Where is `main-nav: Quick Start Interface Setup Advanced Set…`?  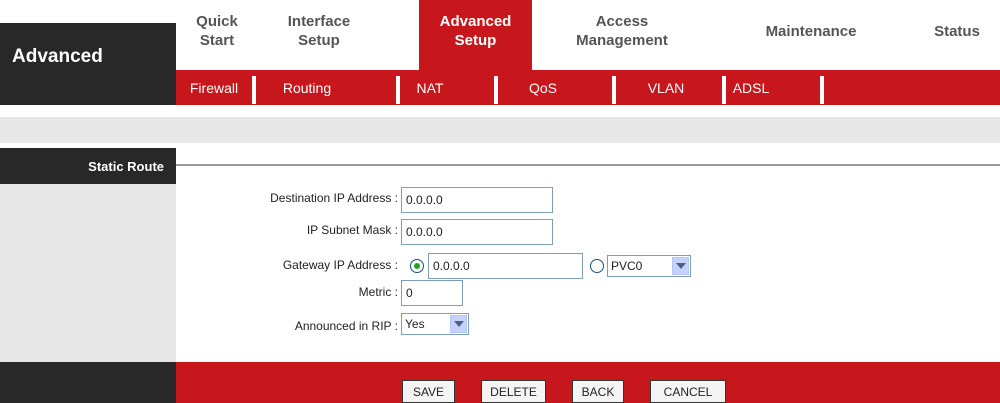
main-nav: Quick Start Interface Setup Advanced Set… is located at coordinates (588, 35).